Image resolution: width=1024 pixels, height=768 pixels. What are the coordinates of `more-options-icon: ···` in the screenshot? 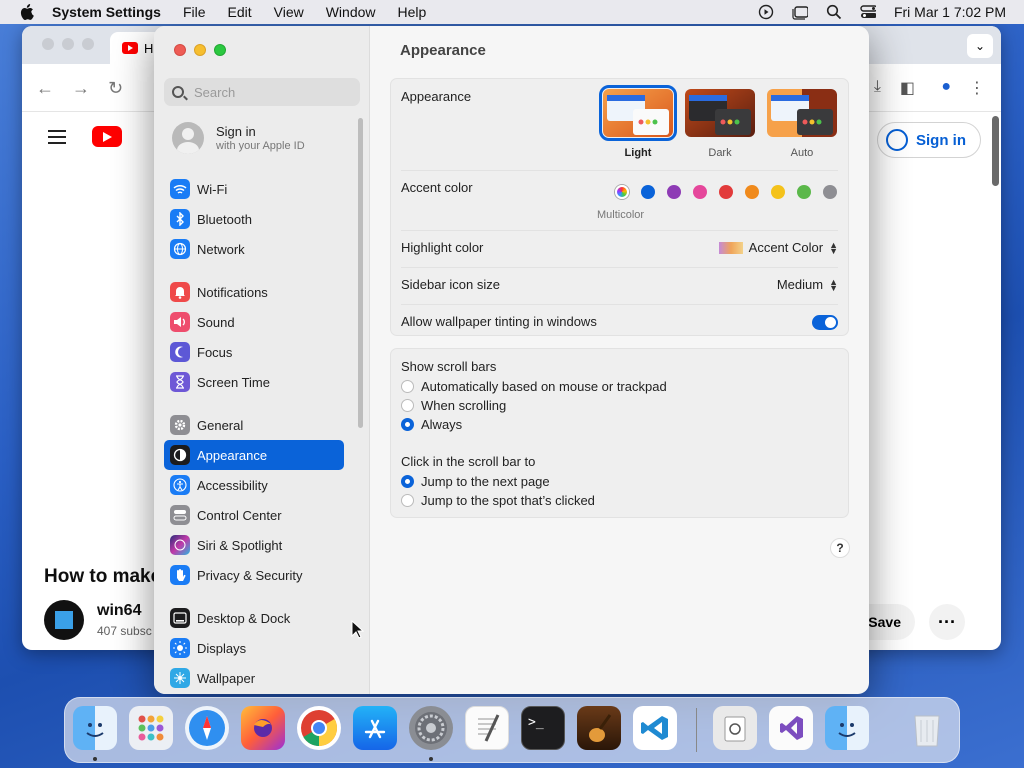 It's located at (947, 622).